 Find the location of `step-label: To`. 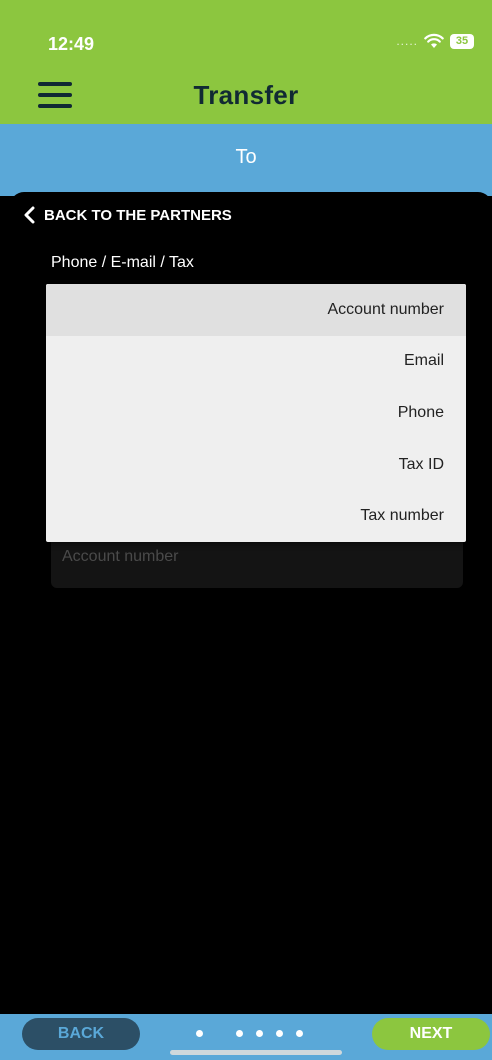

step-label: To is located at coordinates (246, 157).